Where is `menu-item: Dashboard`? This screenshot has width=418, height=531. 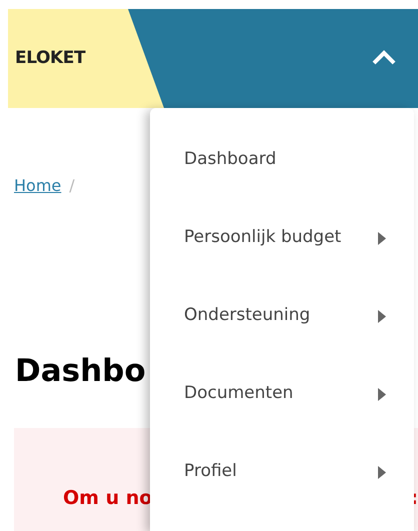 menu-item: Dashboard is located at coordinates (282, 160).